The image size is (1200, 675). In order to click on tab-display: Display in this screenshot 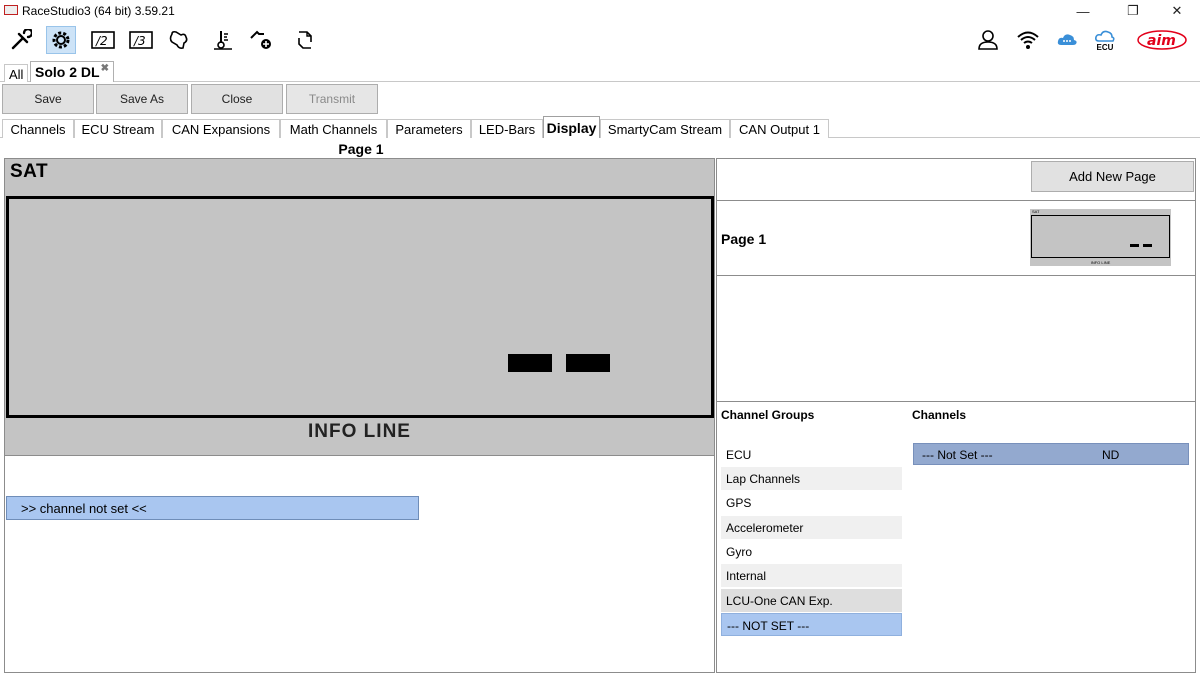, I will do `click(571, 127)`.